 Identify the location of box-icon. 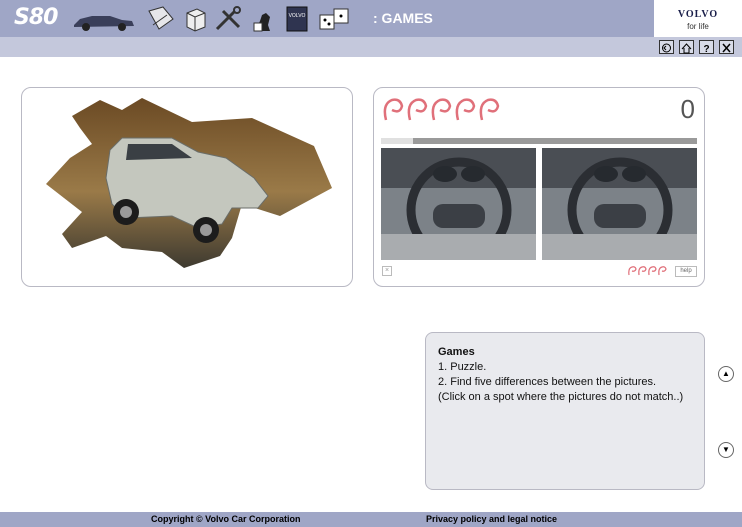
(196, 19).